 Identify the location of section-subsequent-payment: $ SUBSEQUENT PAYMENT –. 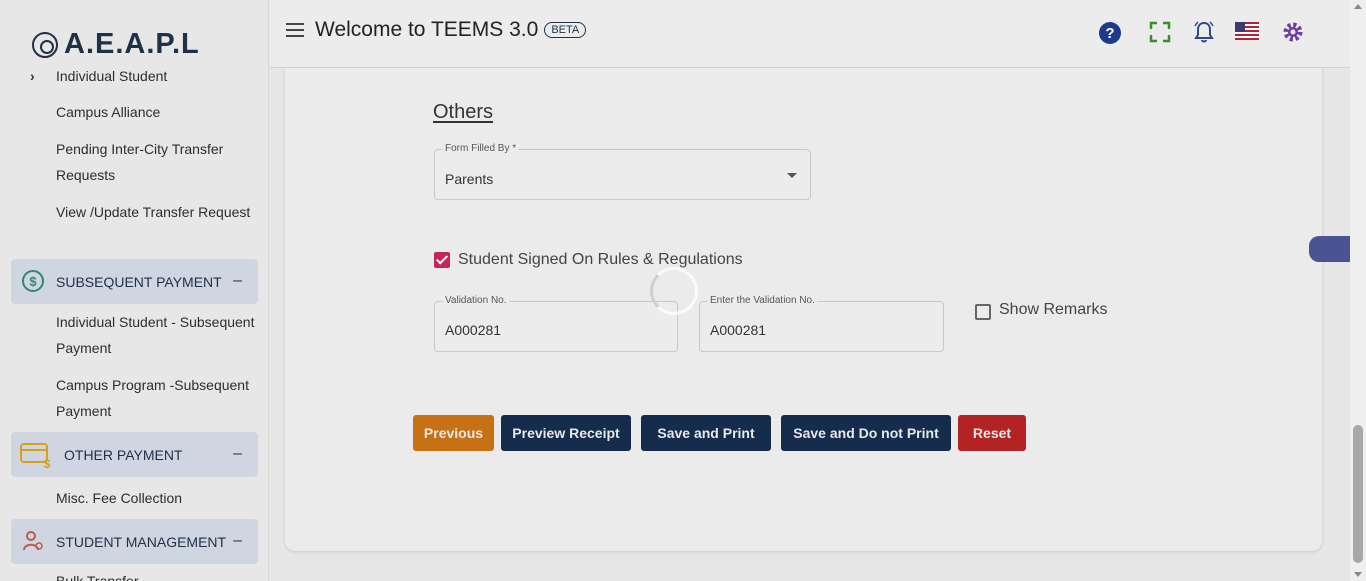
(134, 281).